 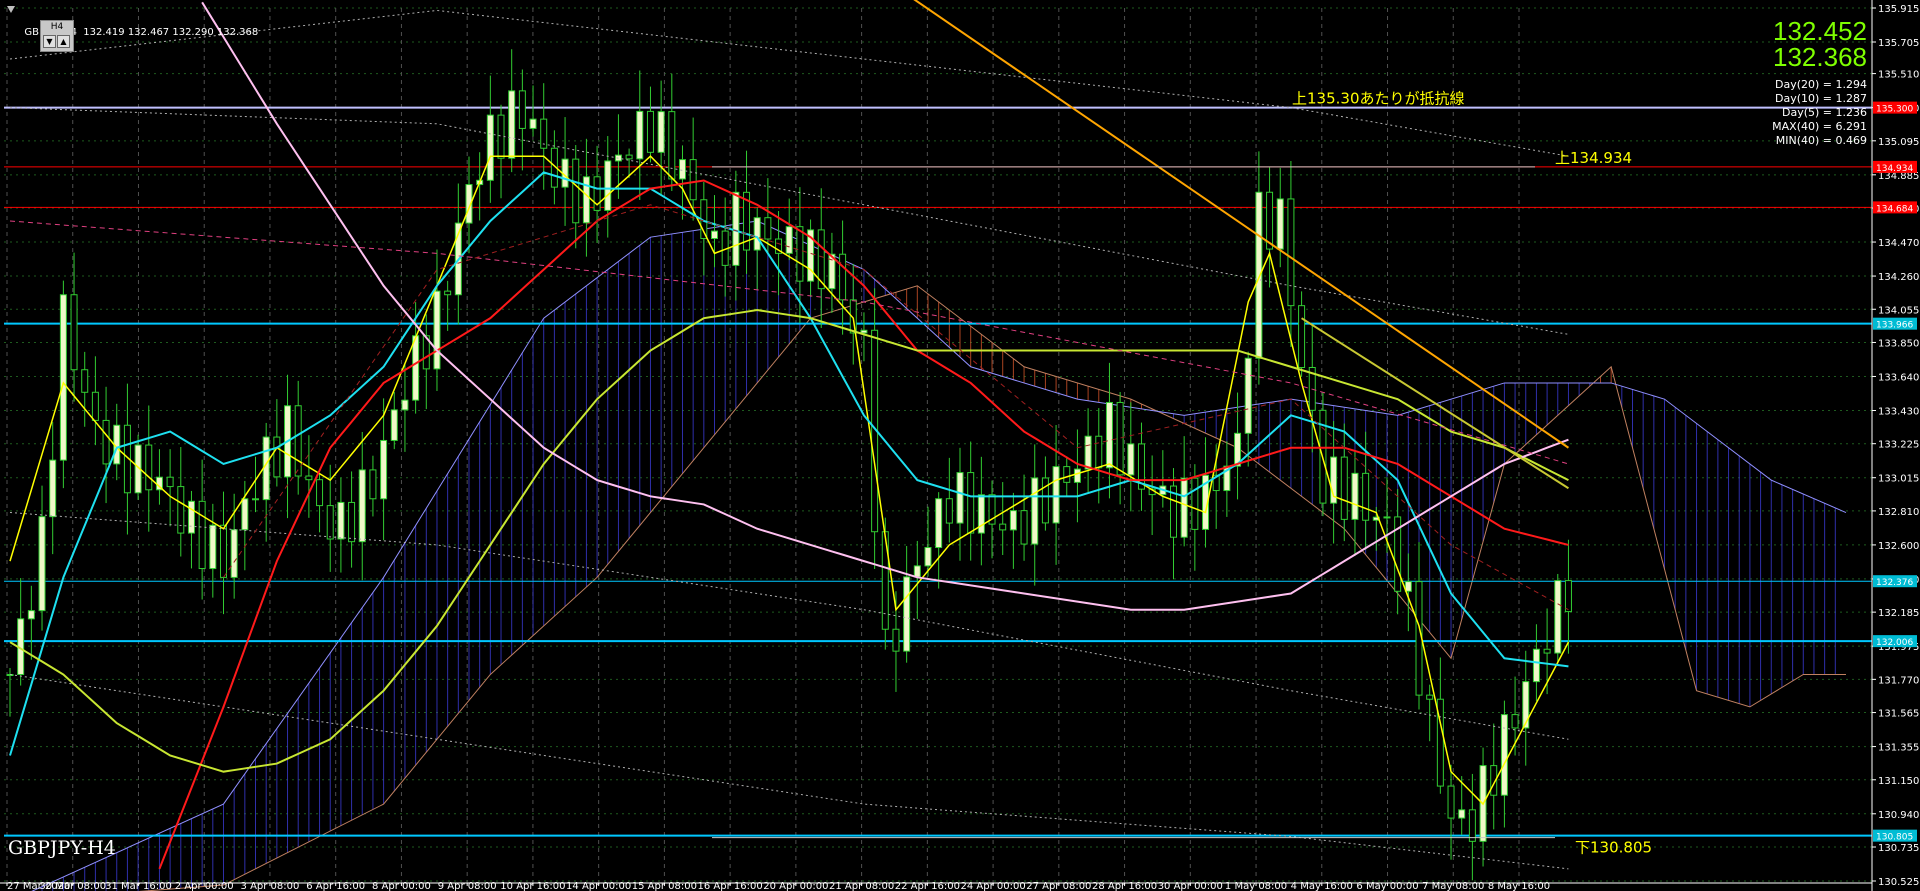 What do you see at coordinates (1894, 110) in the screenshot?
I see `price-tag-label: 135.300` at bounding box center [1894, 110].